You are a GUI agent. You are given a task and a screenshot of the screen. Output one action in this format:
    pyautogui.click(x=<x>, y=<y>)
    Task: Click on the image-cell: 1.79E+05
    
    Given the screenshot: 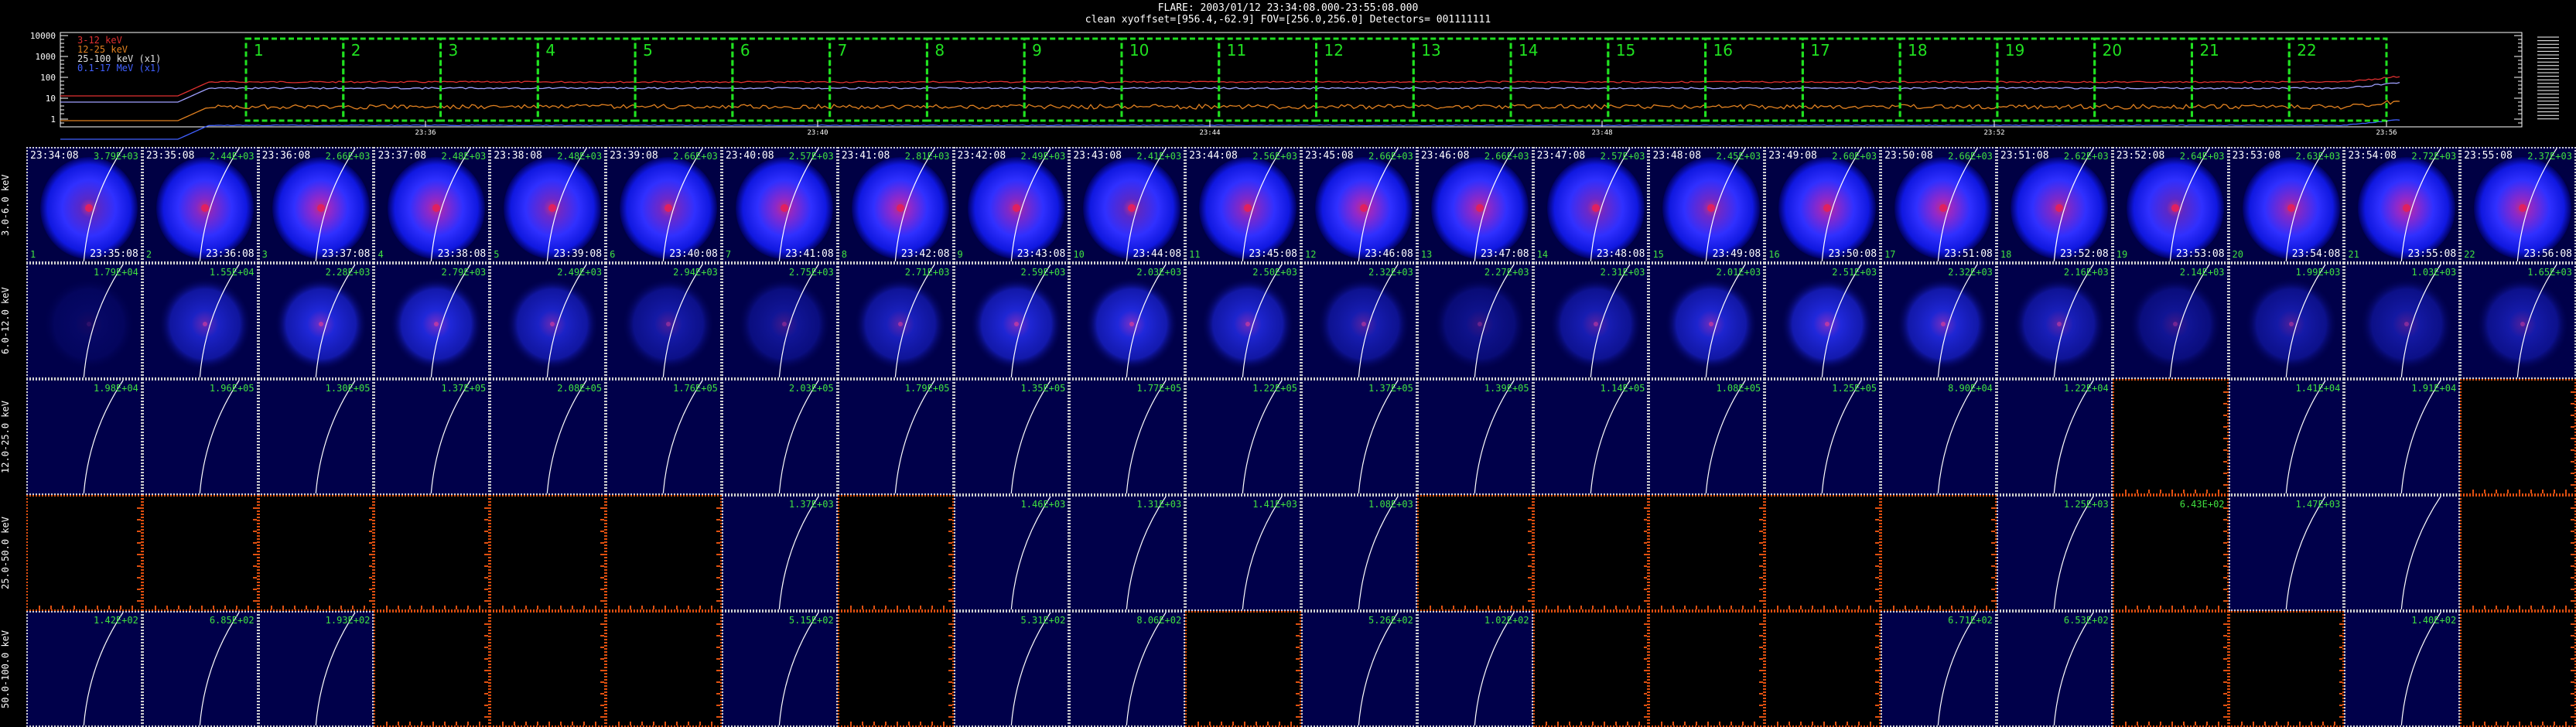 What is the action you would take?
    pyautogui.click(x=896, y=437)
    